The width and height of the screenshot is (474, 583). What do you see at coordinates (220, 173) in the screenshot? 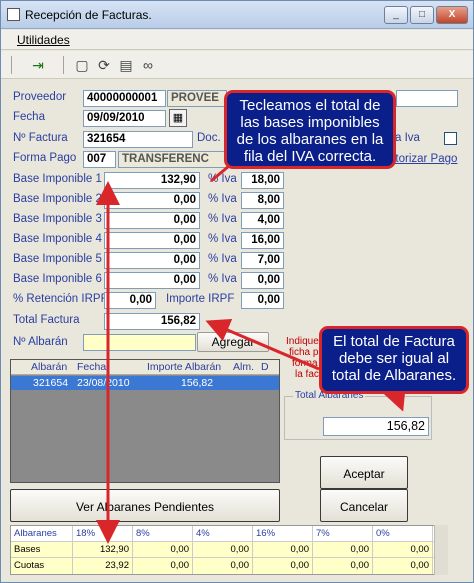
I see `arrow-top-callout` at bounding box center [220, 173].